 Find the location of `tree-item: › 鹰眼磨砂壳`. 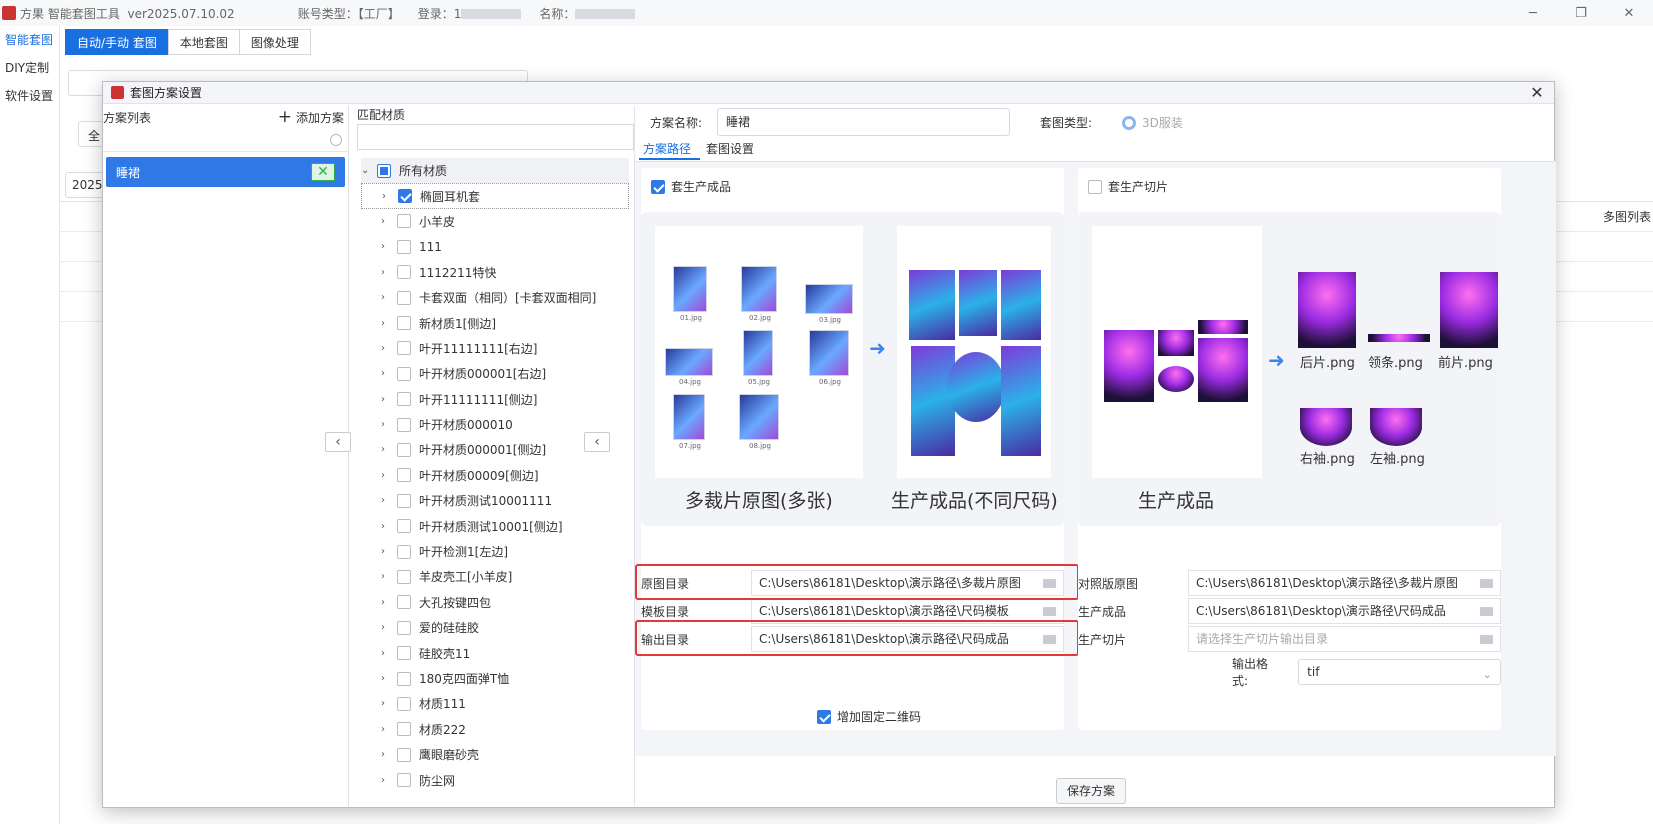

tree-item: › 鹰眼磨砂壳 is located at coordinates (495, 754).